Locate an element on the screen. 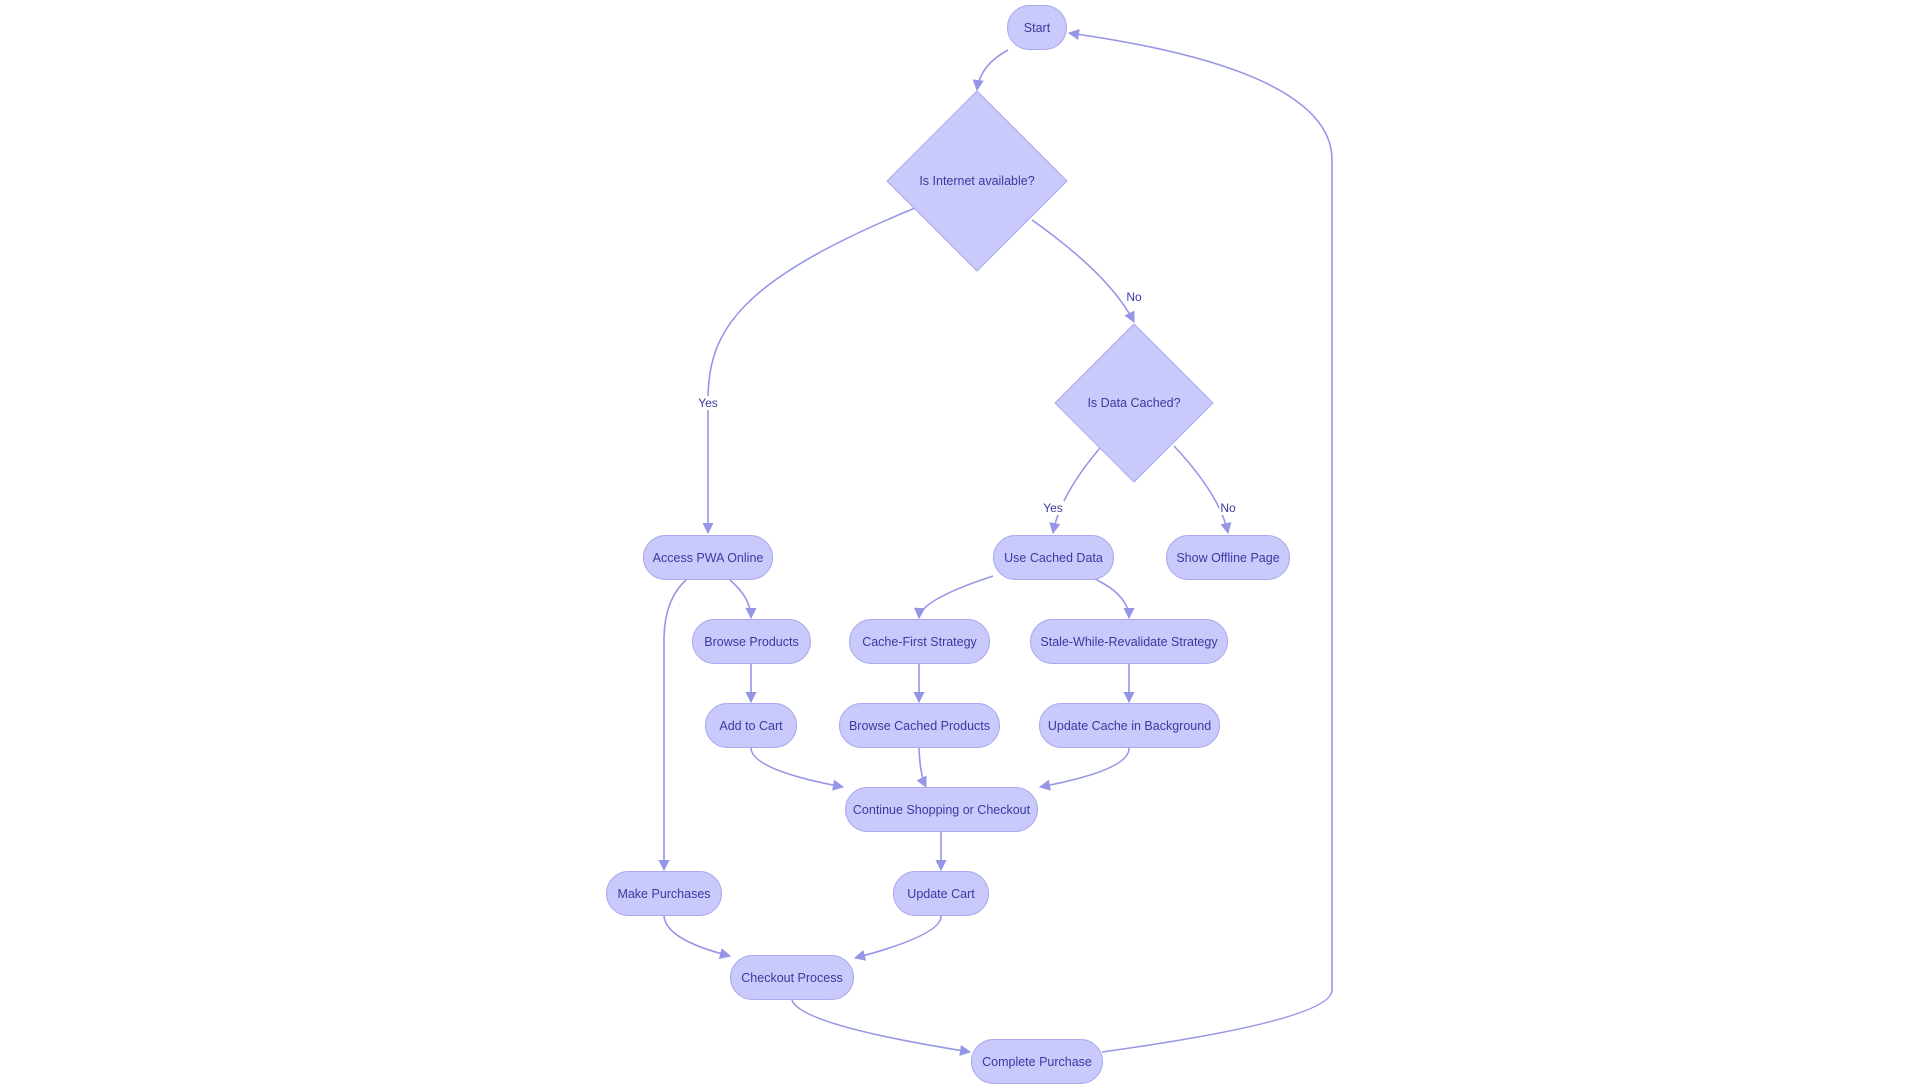 The height and width of the screenshot is (1084, 1920). edge-updatecache-continue is located at coordinates (1084, 769).